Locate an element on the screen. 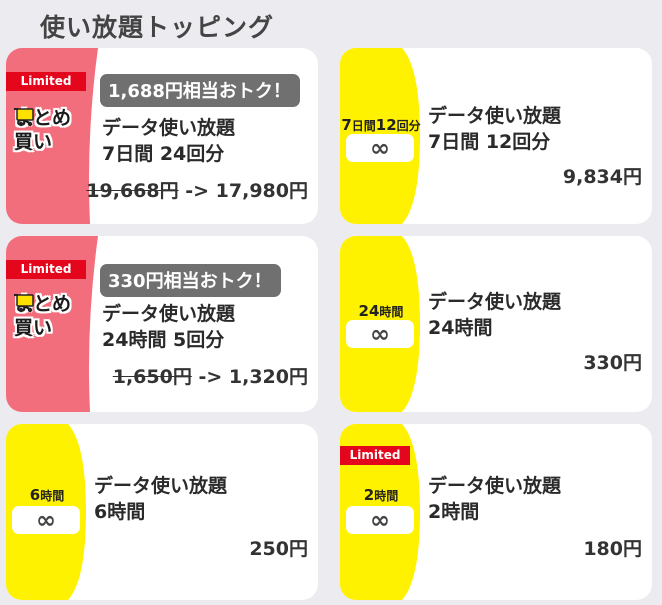 This screenshot has width=662, height=605. plan-subtitle: 7日間 24回分 is located at coordinates (163, 154).